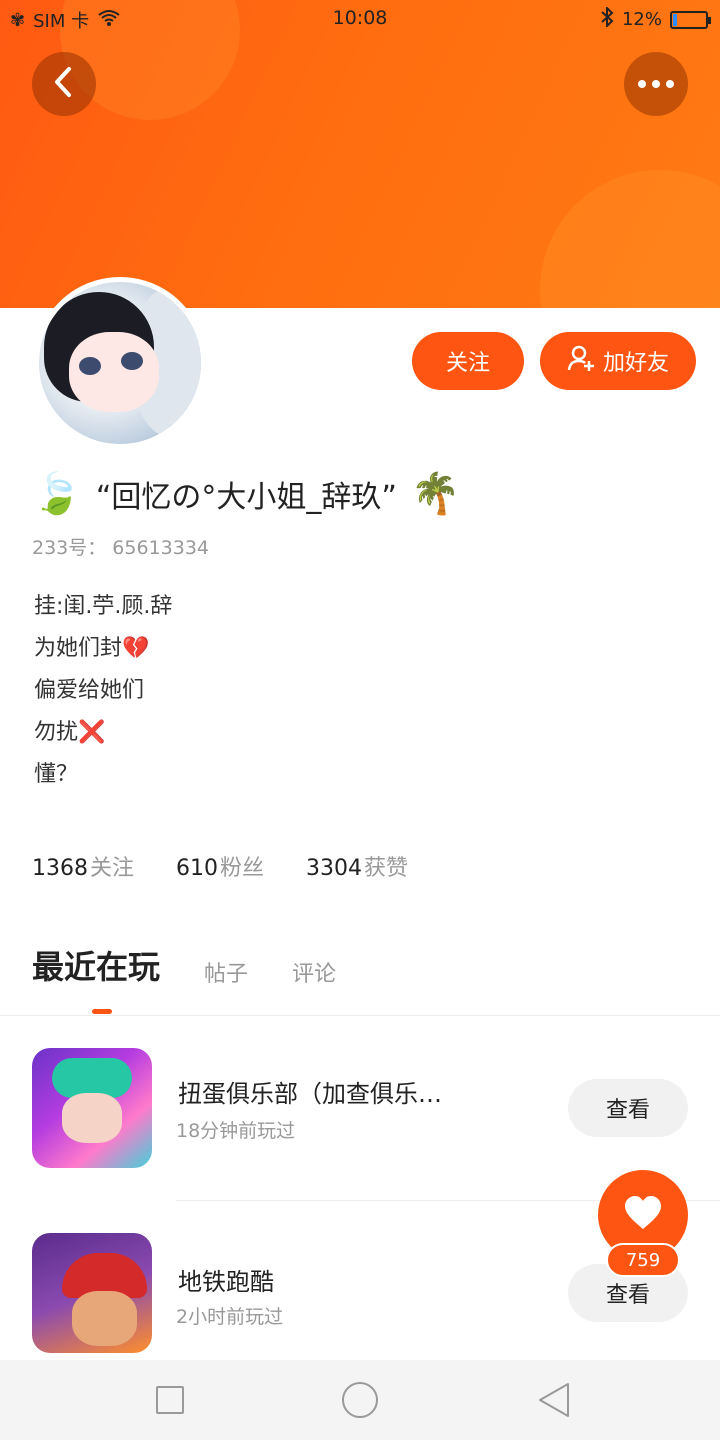 Image resolution: width=720 pixels, height=1440 pixels. I want to click on user-id: 233号： 65613334, so click(120, 546).